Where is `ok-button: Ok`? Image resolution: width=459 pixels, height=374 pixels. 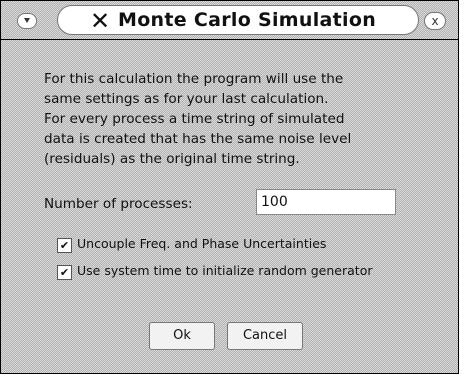 ok-button: Ok is located at coordinates (182, 336).